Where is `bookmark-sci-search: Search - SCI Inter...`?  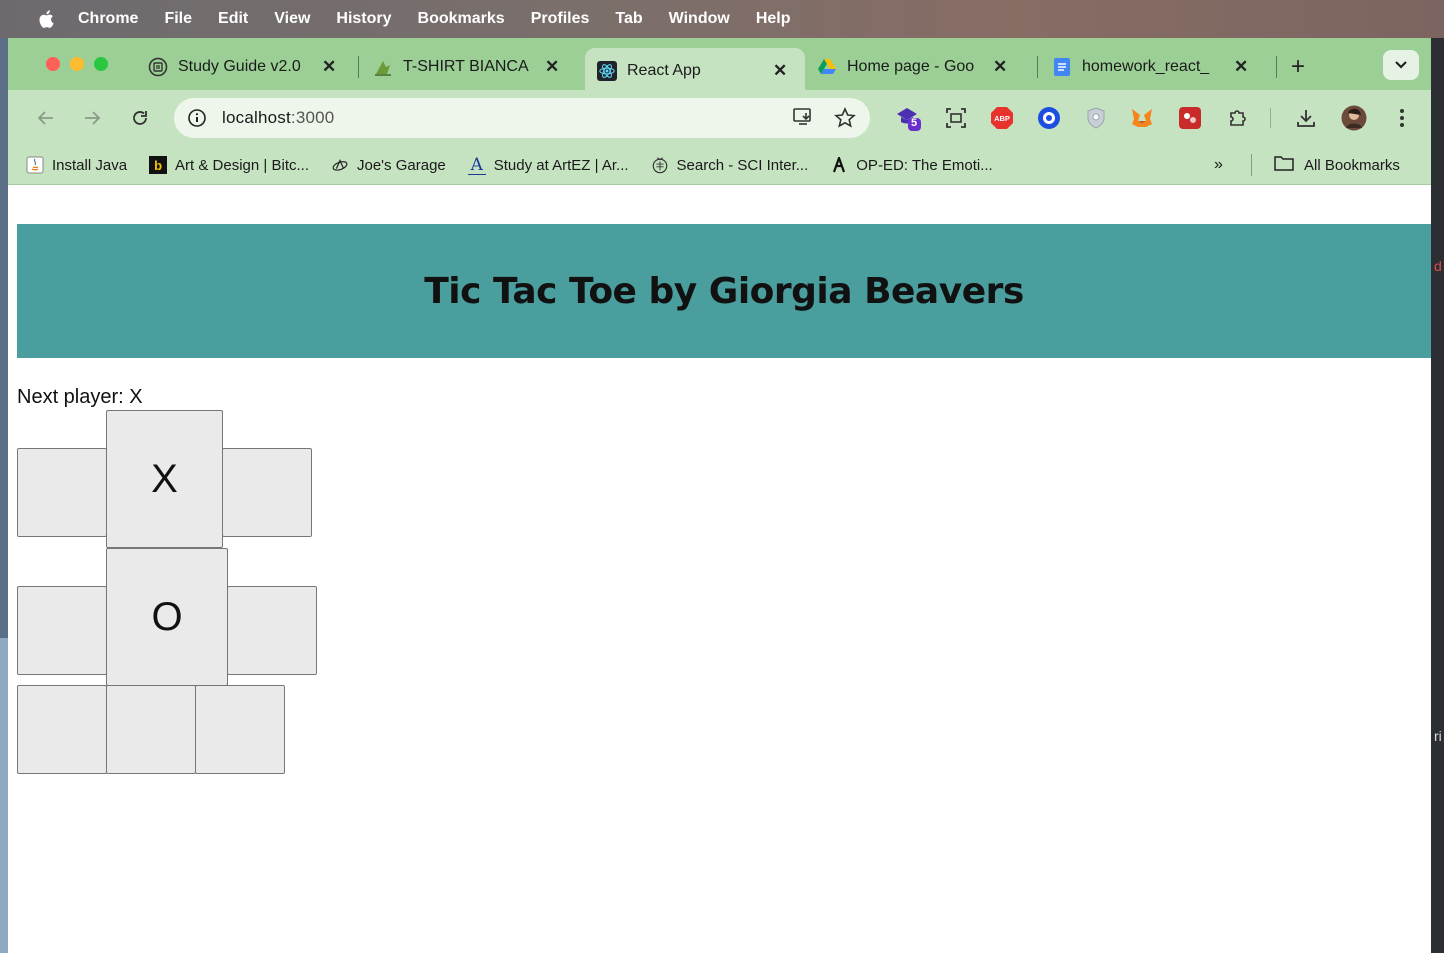 bookmark-sci-search: Search - SCI Inter... is located at coordinates (729, 165).